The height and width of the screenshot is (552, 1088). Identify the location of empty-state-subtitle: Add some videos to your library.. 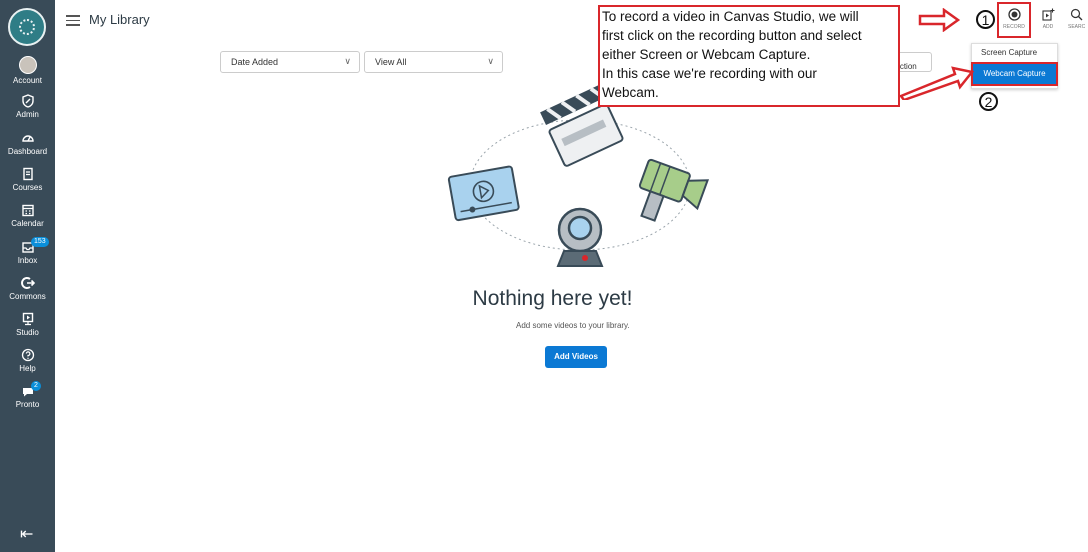
(573, 325).